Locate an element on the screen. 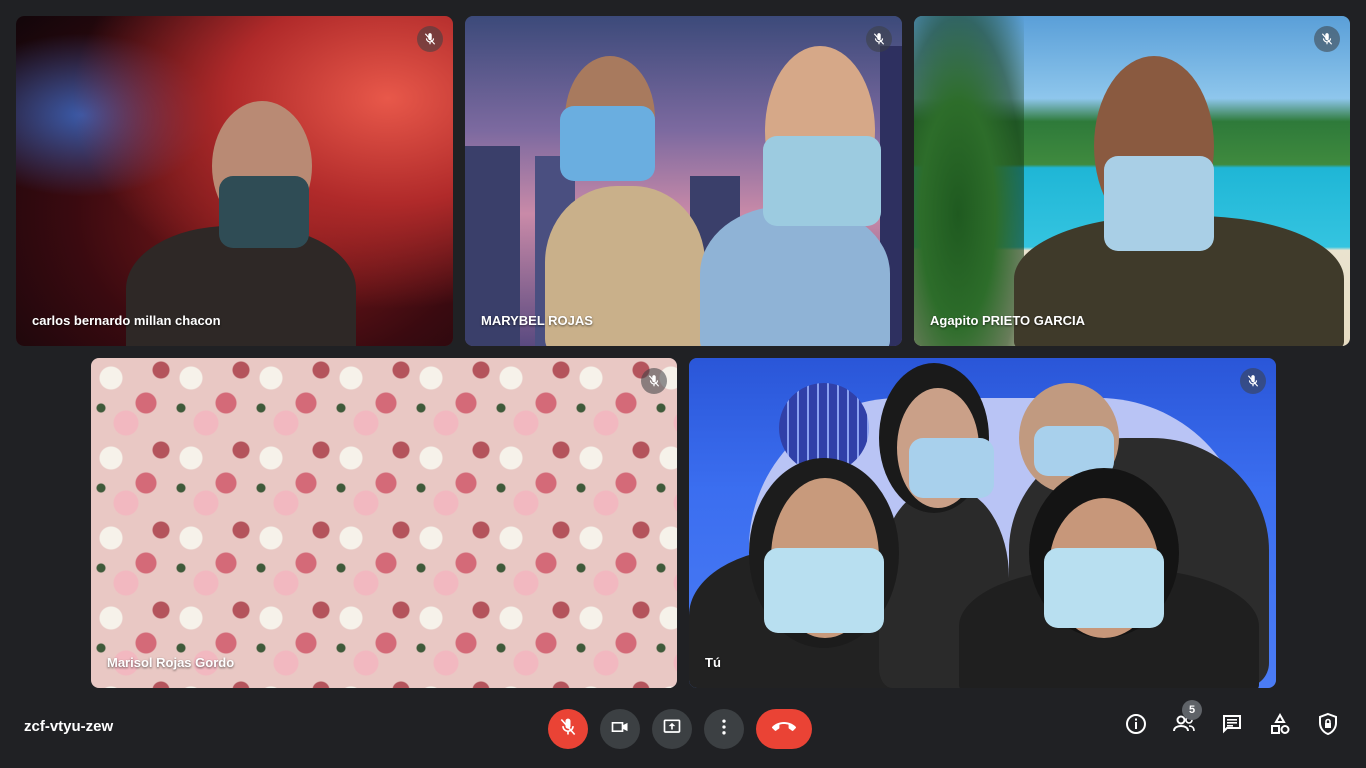 The image size is (1366, 768). participant-name: Marisol Rojas Gordo is located at coordinates (171, 662).